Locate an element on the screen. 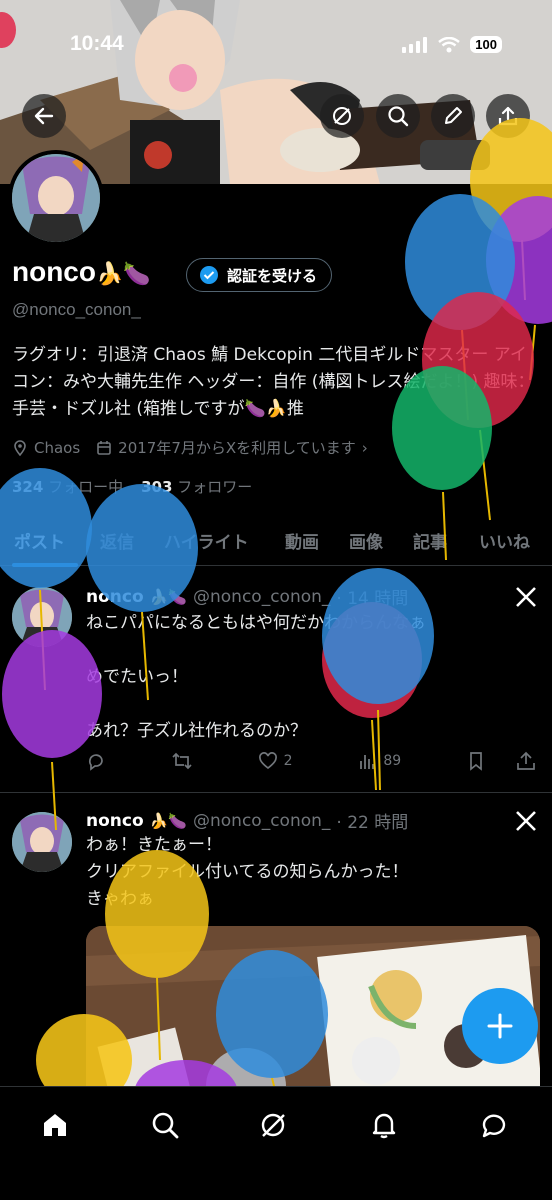 The height and width of the screenshot is (1200, 552). tab-likes: いいね is located at coordinates (504, 540).